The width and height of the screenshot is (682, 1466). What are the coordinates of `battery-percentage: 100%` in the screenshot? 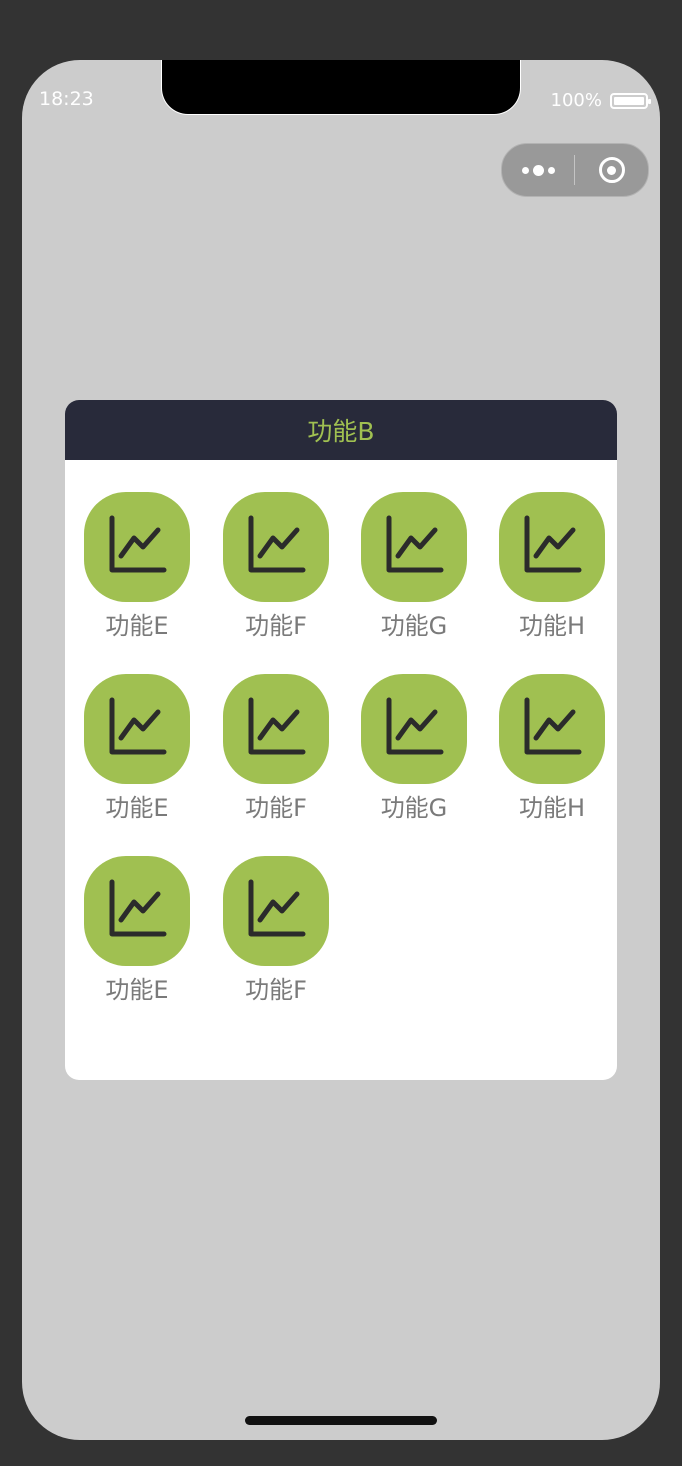 It's located at (576, 100).